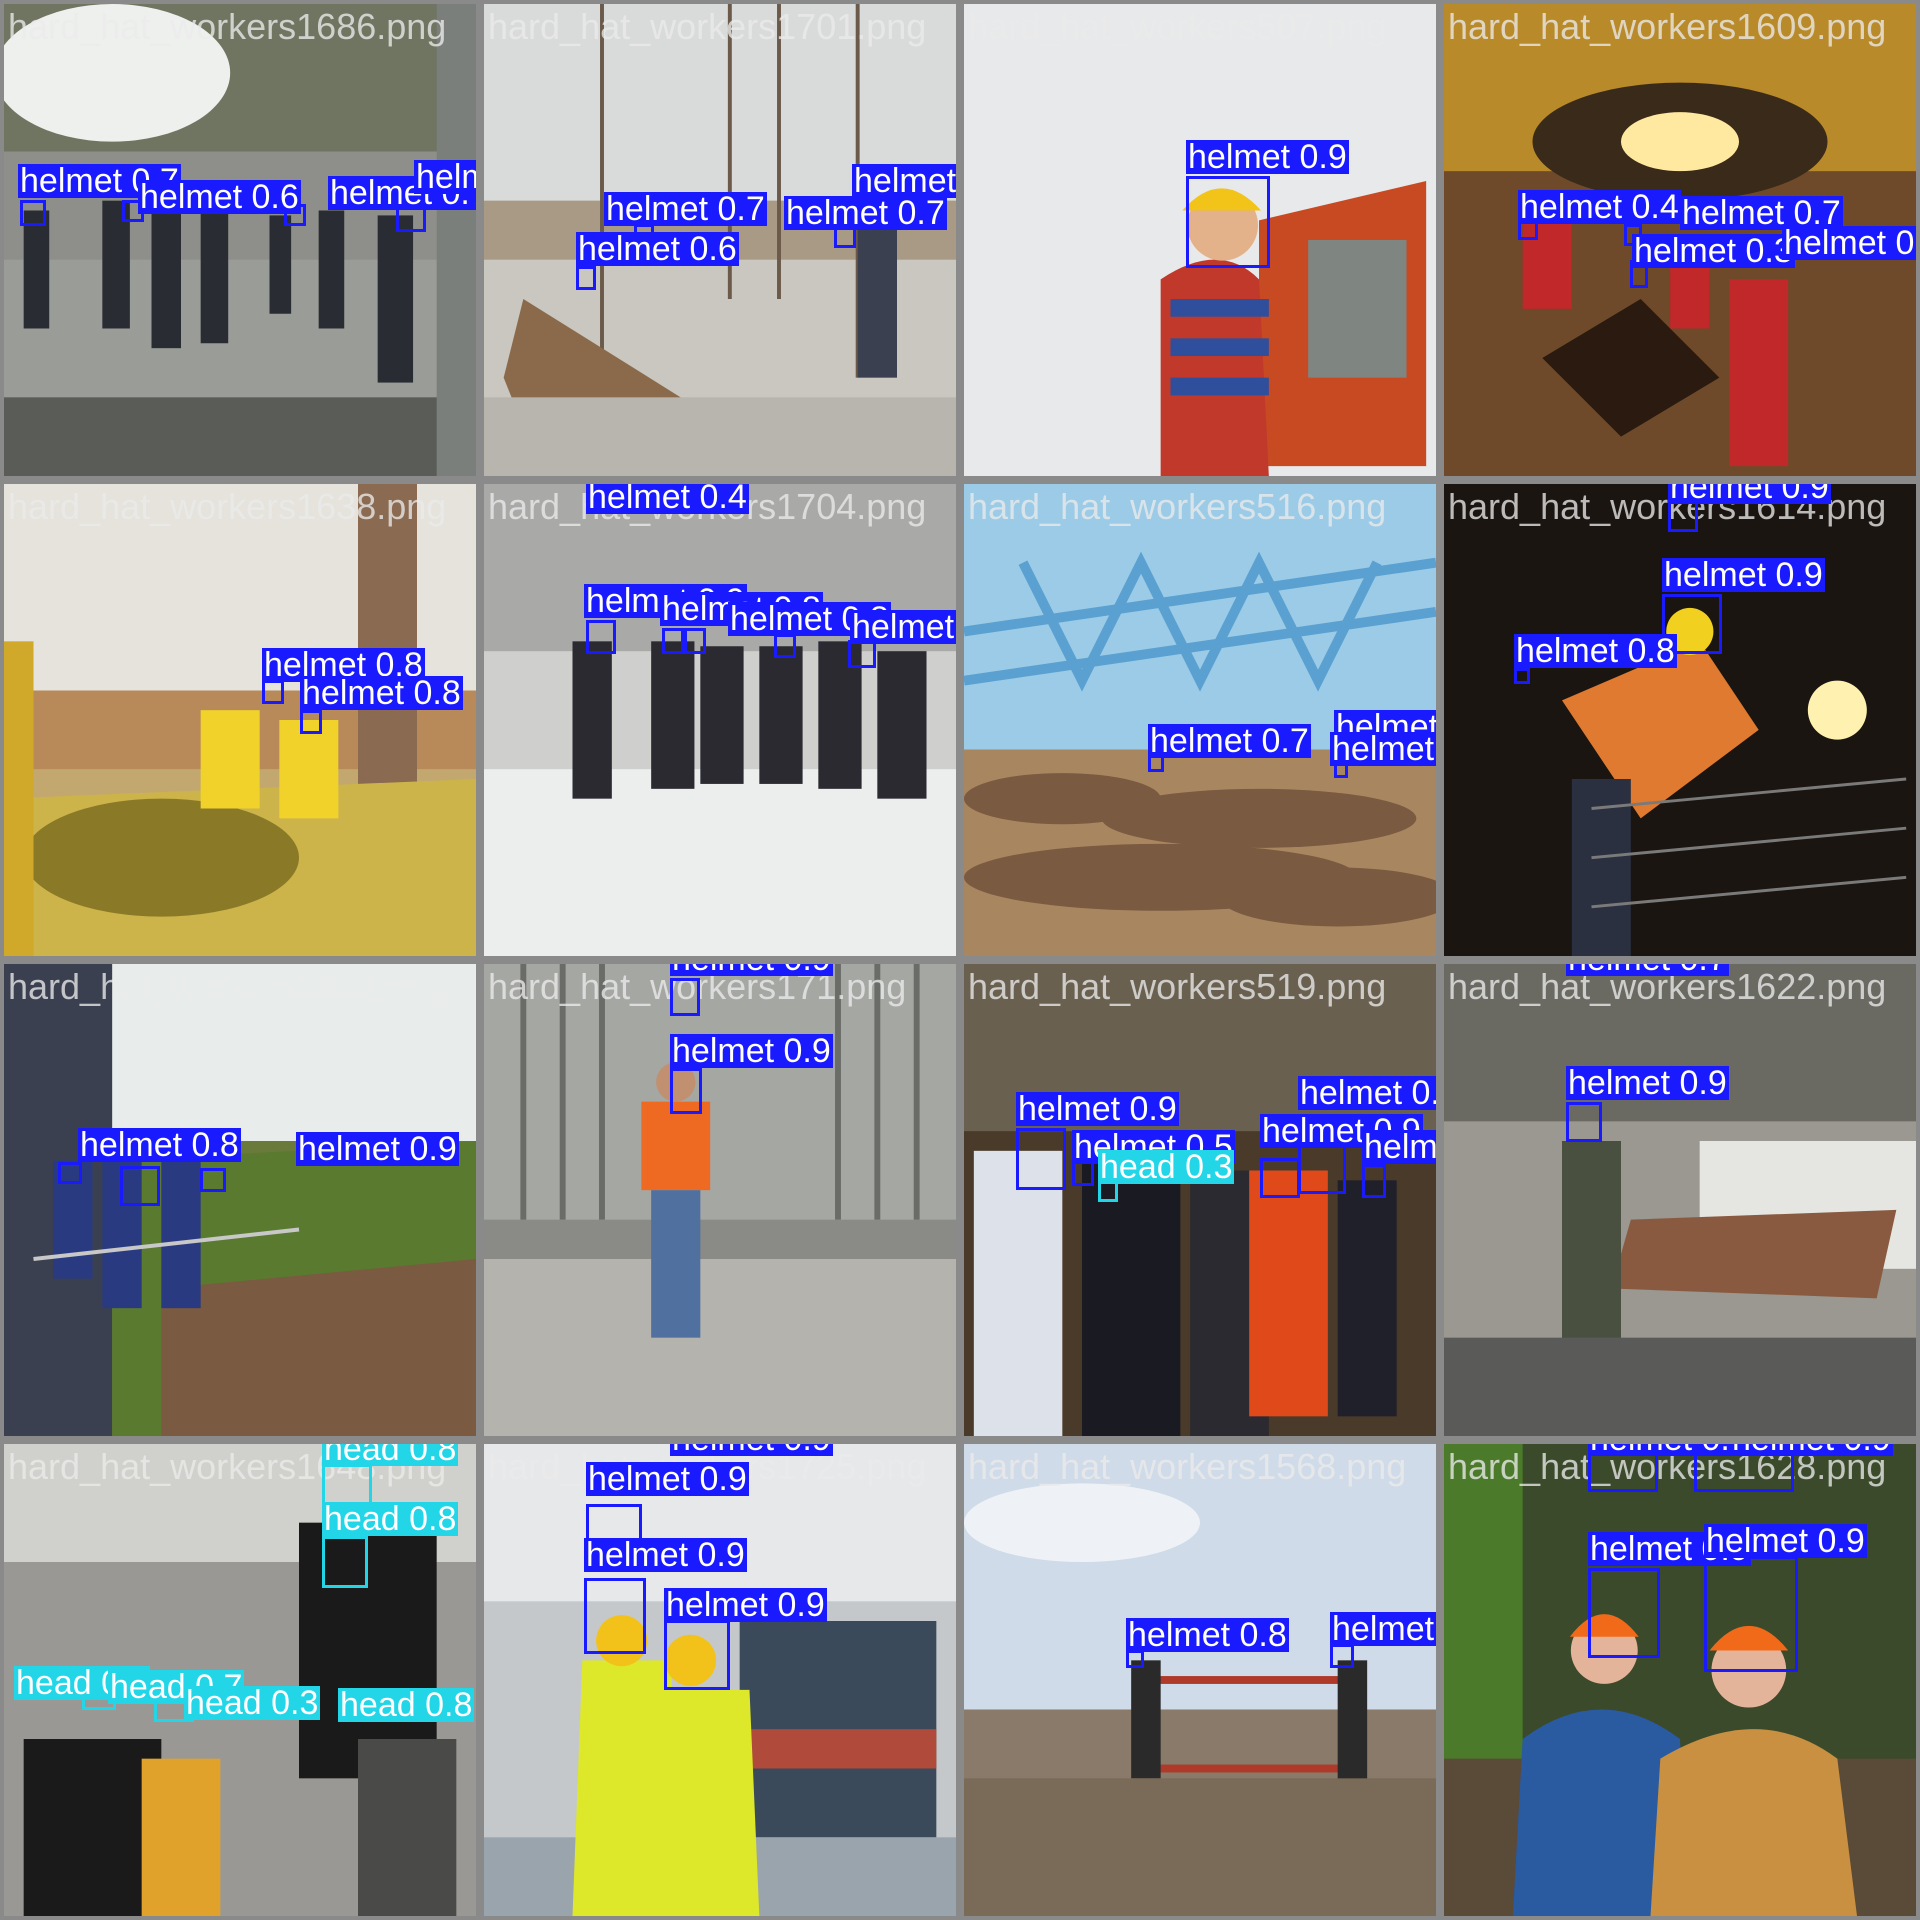  What do you see at coordinates (345, 1562) in the screenshot?
I see `head-box` at bounding box center [345, 1562].